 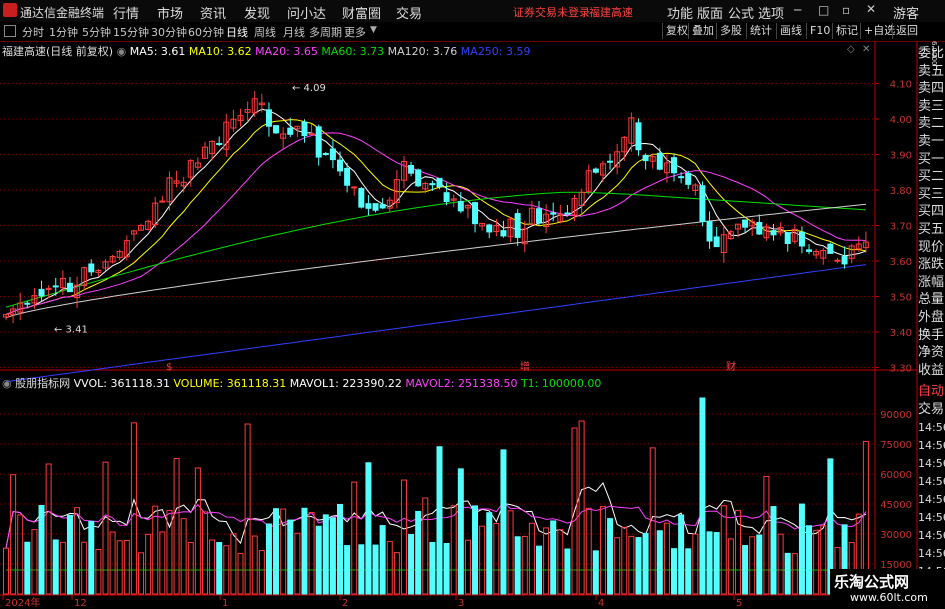 I want to click on quote-label: 委比, so click(x=931, y=53).